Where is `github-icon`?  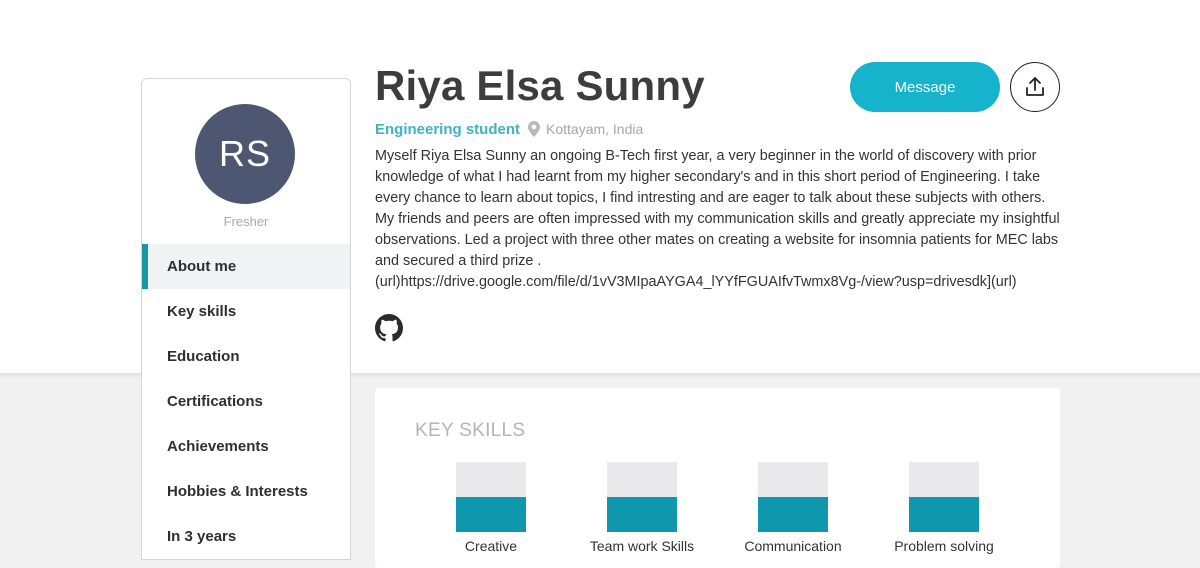 github-icon is located at coordinates (389, 328).